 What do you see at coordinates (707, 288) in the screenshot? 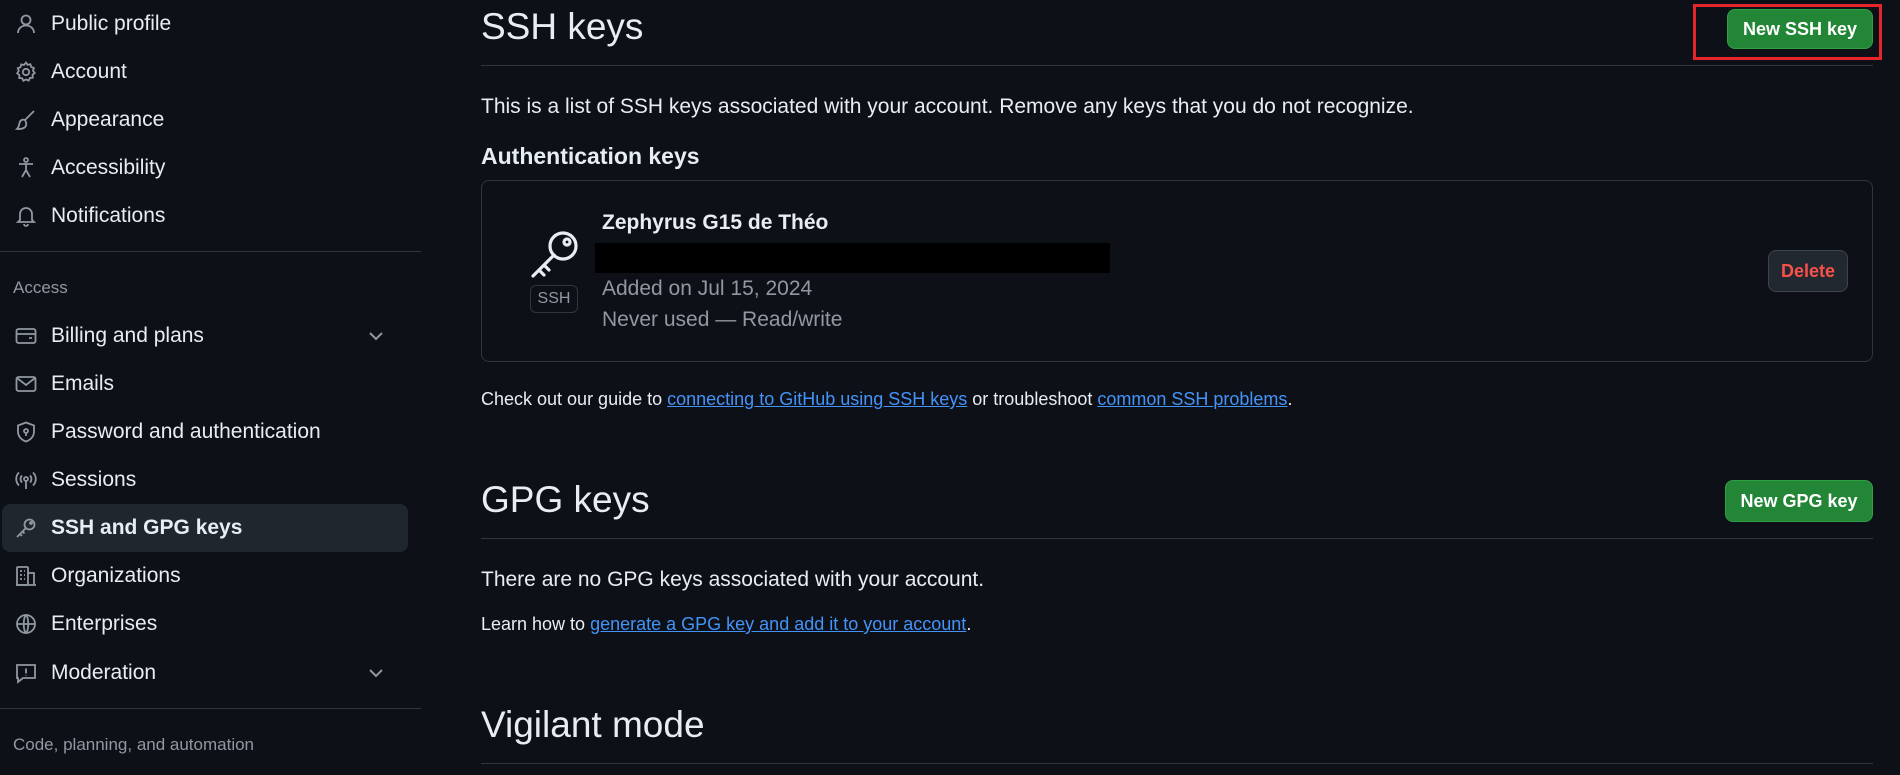
I see `key-added-date: Added on Jul 15, 2024` at bounding box center [707, 288].